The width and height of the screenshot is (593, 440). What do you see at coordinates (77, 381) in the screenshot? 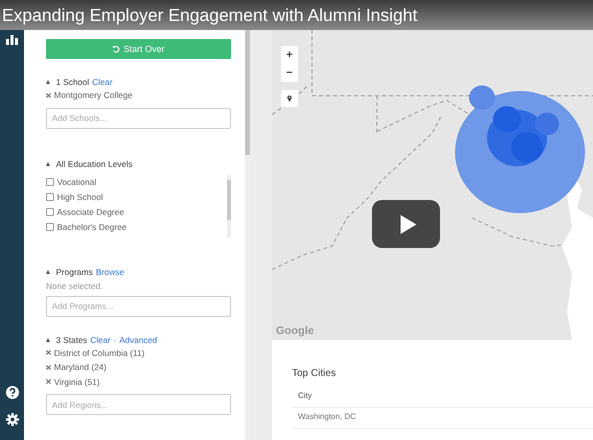
I see `selected-item: Virginia (51)` at bounding box center [77, 381].